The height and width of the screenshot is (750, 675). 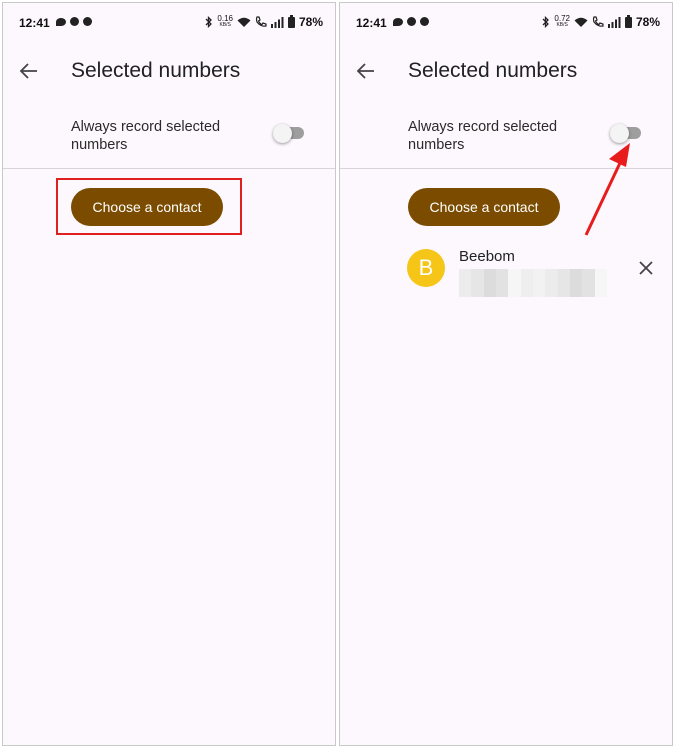 What do you see at coordinates (487, 256) in the screenshot?
I see `contact-name: Beebom` at bounding box center [487, 256].